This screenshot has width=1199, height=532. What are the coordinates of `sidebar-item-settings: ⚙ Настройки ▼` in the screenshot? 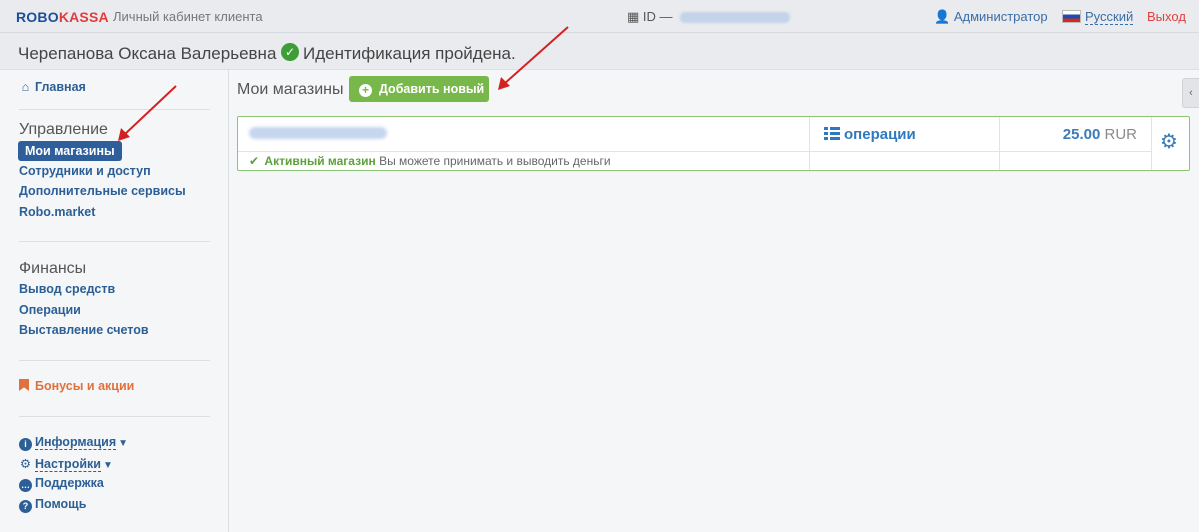 It's located at (66, 464).